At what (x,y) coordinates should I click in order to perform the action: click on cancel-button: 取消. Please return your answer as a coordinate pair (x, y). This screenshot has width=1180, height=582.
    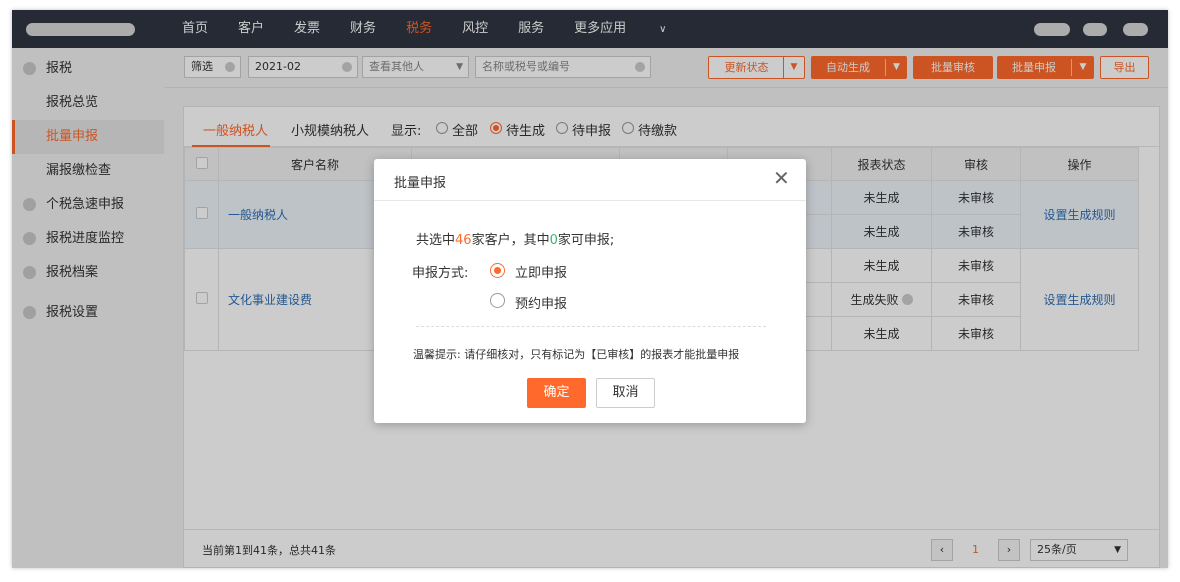
    Looking at the image, I should click on (625, 393).